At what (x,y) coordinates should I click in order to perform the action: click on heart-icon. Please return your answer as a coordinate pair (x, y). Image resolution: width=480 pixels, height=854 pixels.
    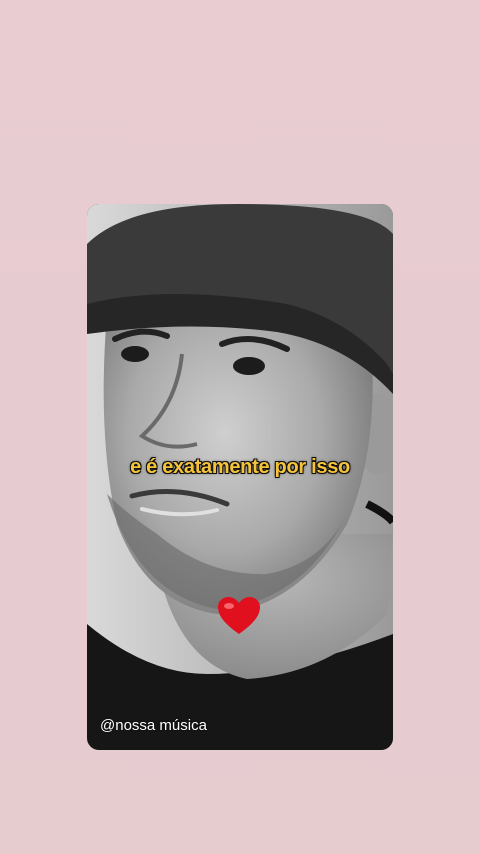
    Looking at the image, I should click on (239, 615).